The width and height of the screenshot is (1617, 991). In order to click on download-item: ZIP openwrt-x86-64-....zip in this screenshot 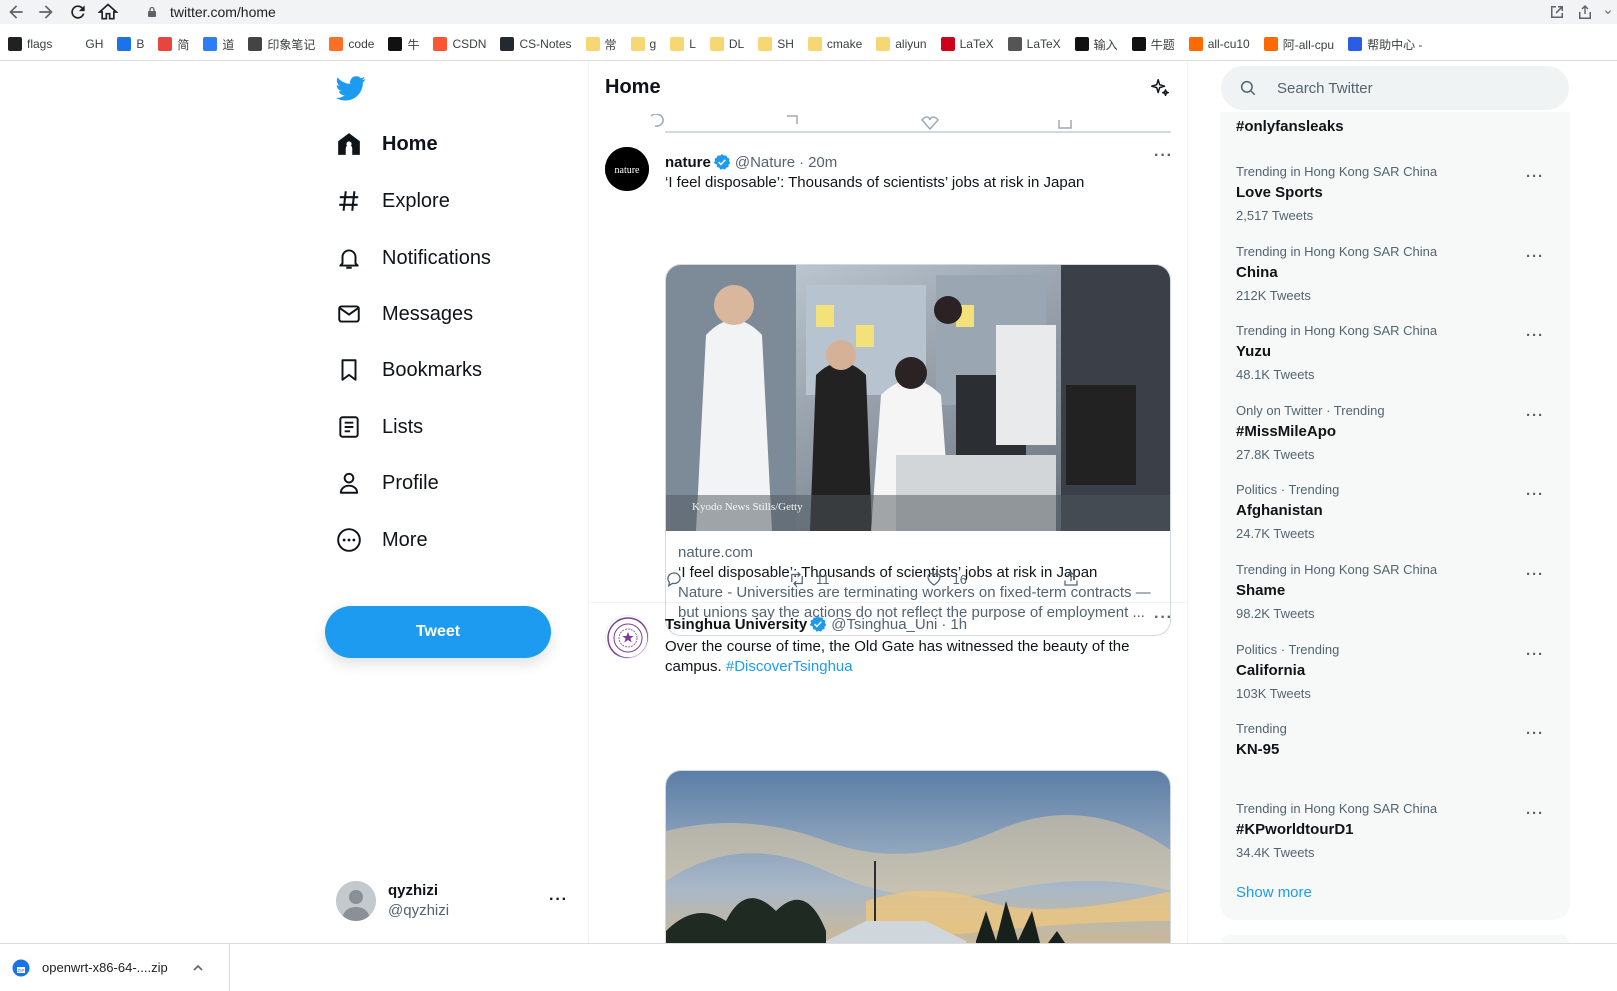, I will do `click(115, 967)`.